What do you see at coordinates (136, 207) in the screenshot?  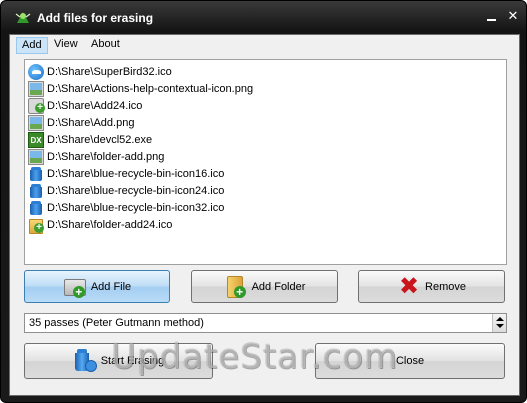 I see `file-path: D:\Share\blue-recycle-bin-icon32.ico` at bounding box center [136, 207].